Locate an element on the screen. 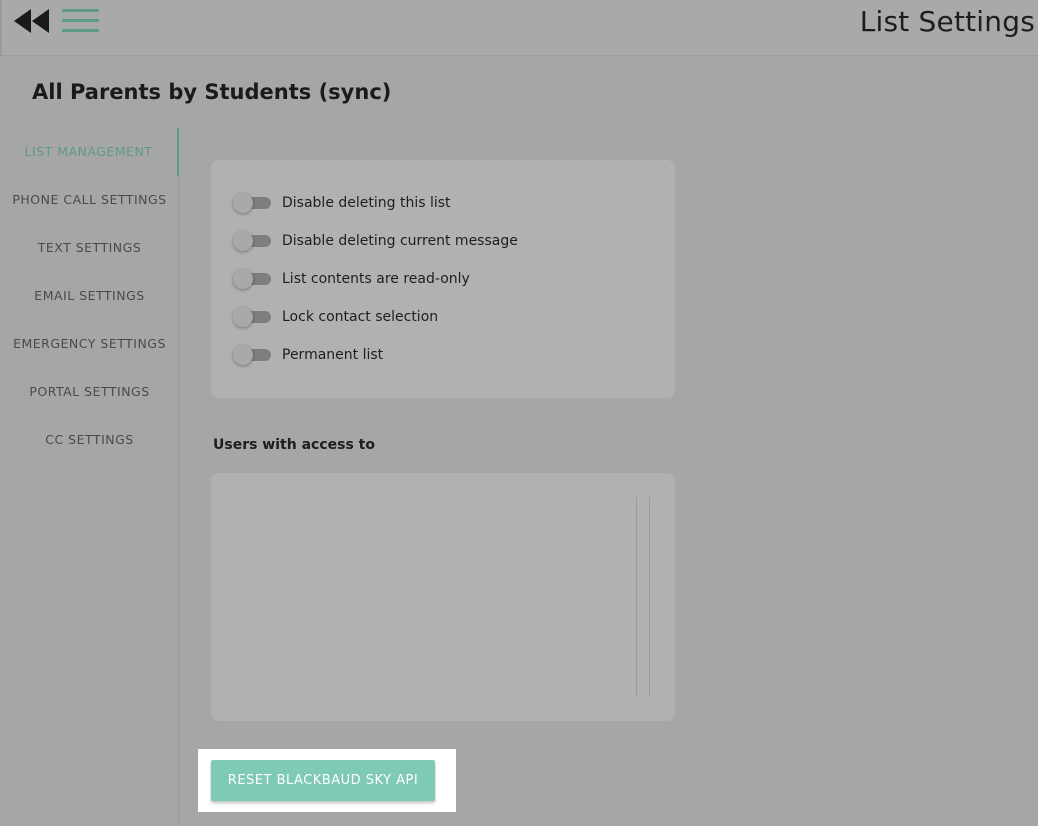 The image size is (1038, 826). sidebar-item-list-management: LIST MANAGEMENT is located at coordinates (89, 152).